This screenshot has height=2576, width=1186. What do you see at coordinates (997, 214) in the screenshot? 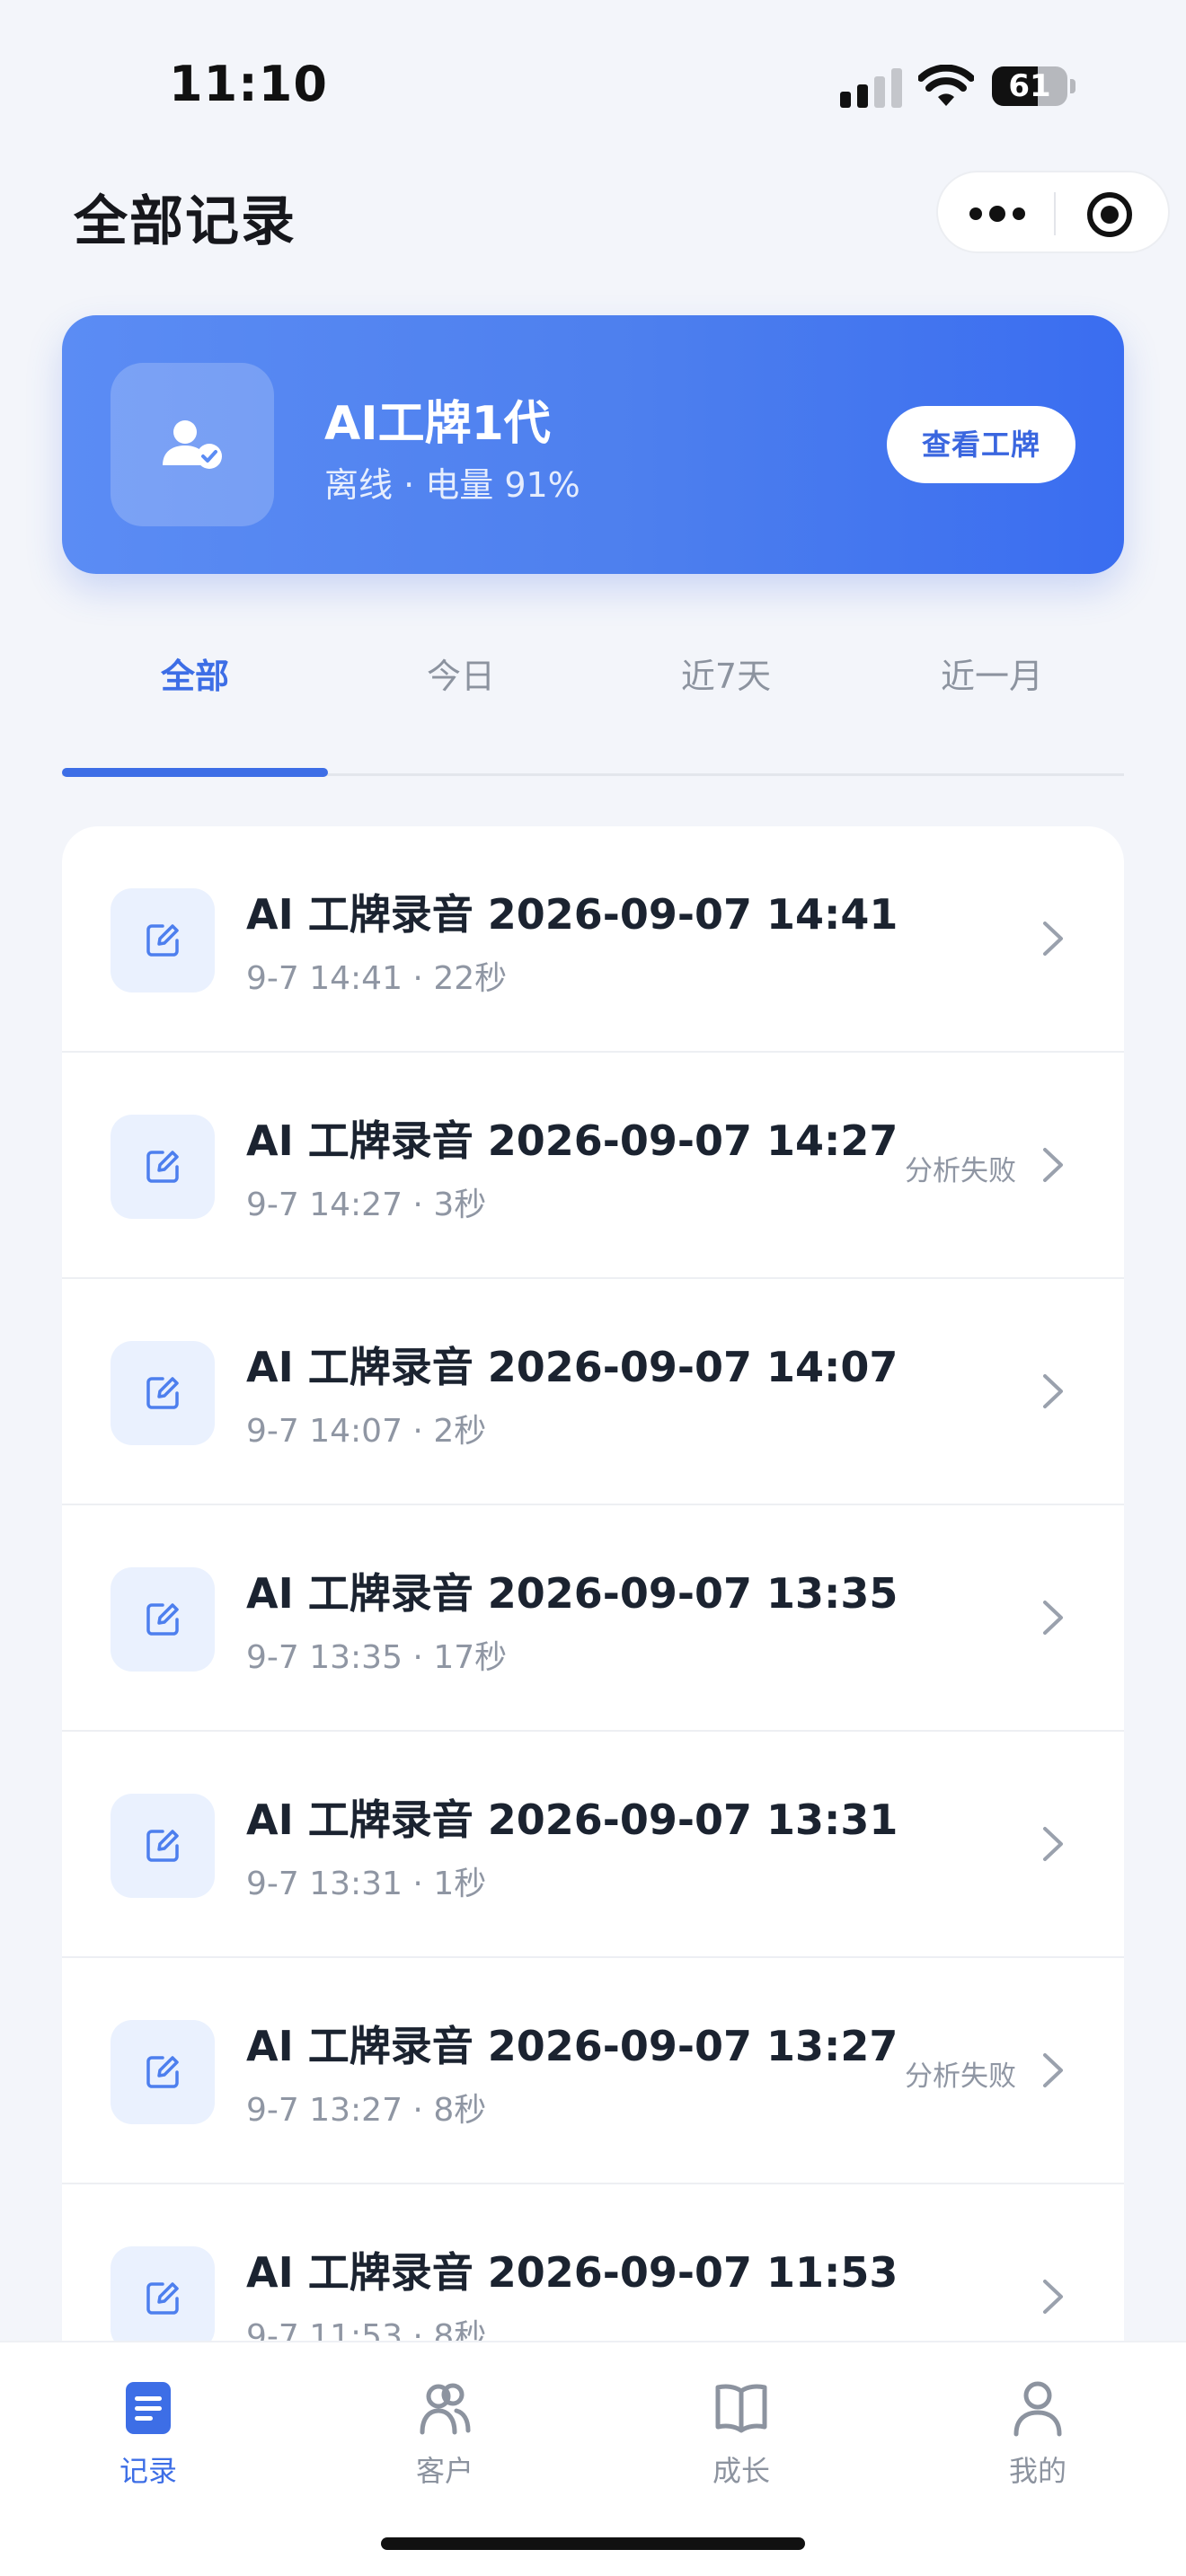
I see `more-dots-icon` at bounding box center [997, 214].